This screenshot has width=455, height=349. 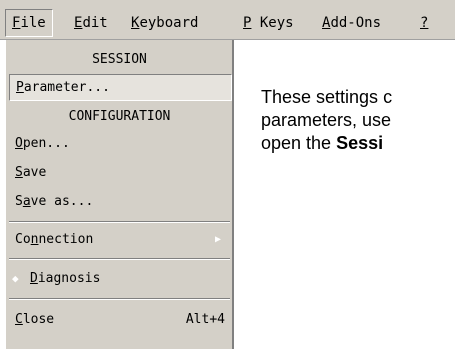 What do you see at coordinates (227, 20) in the screenshot?
I see `menu-bar: File Edit Keyboard P Keys Add-Ons ?` at bounding box center [227, 20].